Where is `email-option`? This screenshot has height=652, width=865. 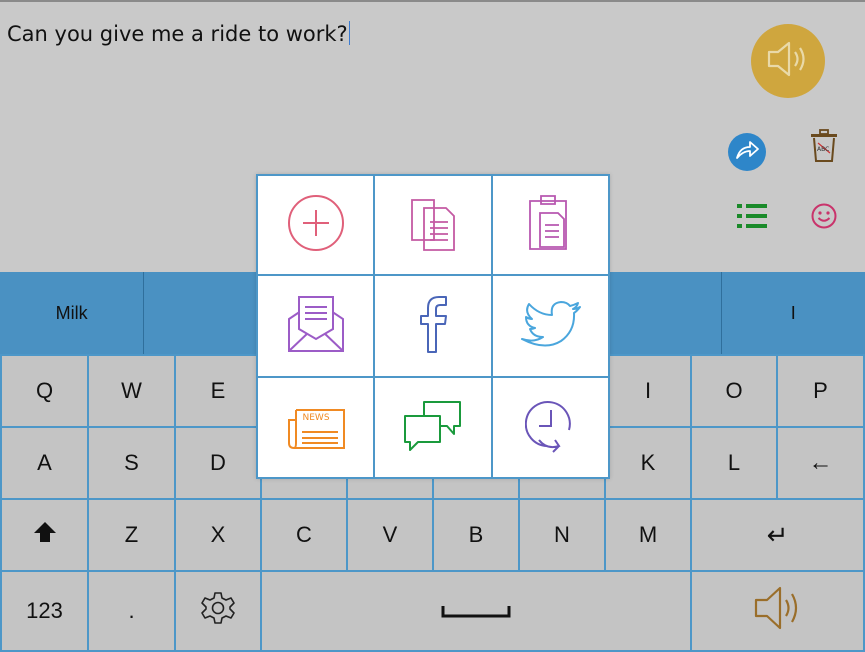
email-option is located at coordinates (315, 326).